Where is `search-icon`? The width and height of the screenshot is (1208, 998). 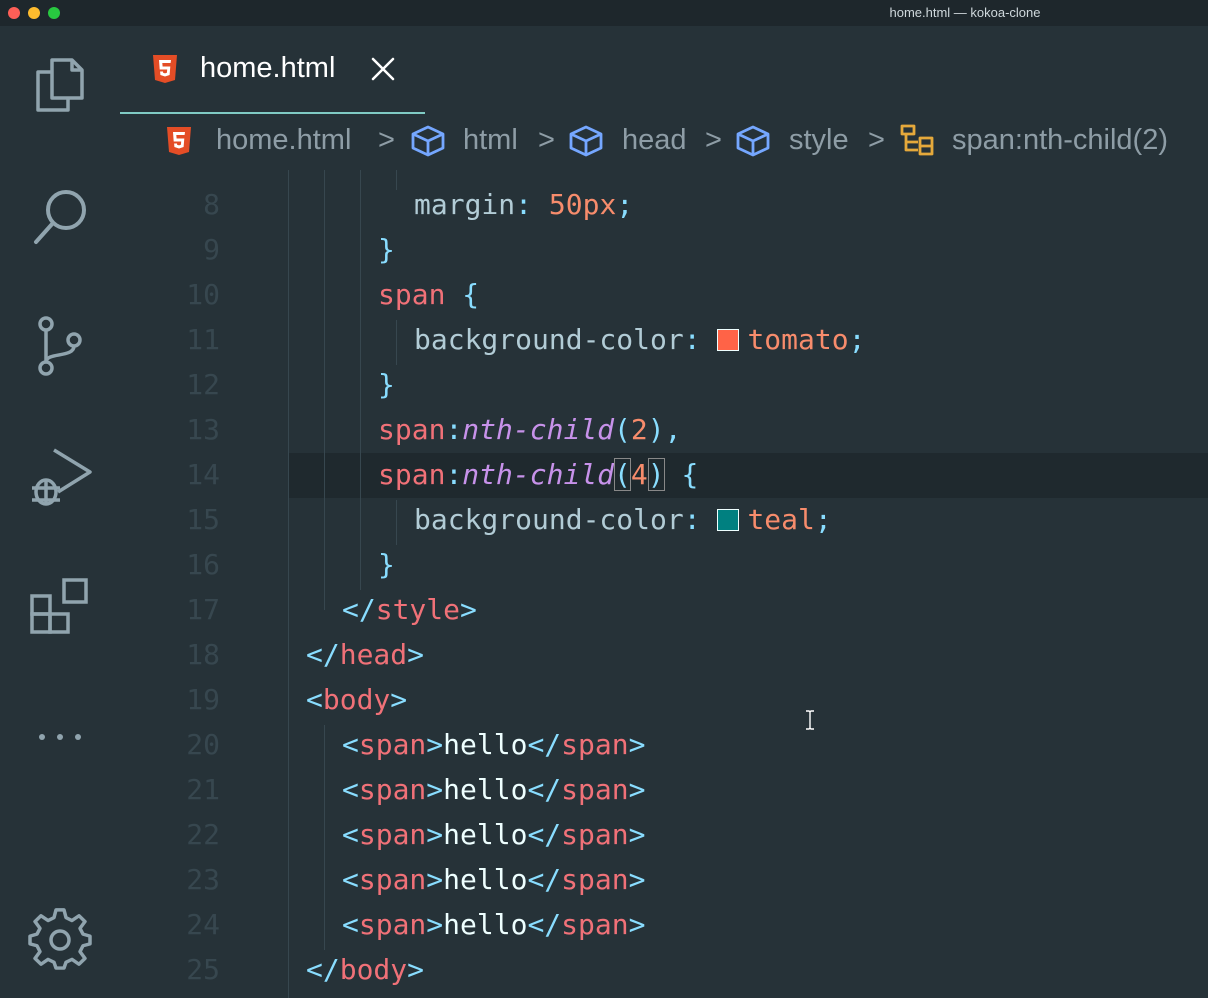 search-icon is located at coordinates (60, 216).